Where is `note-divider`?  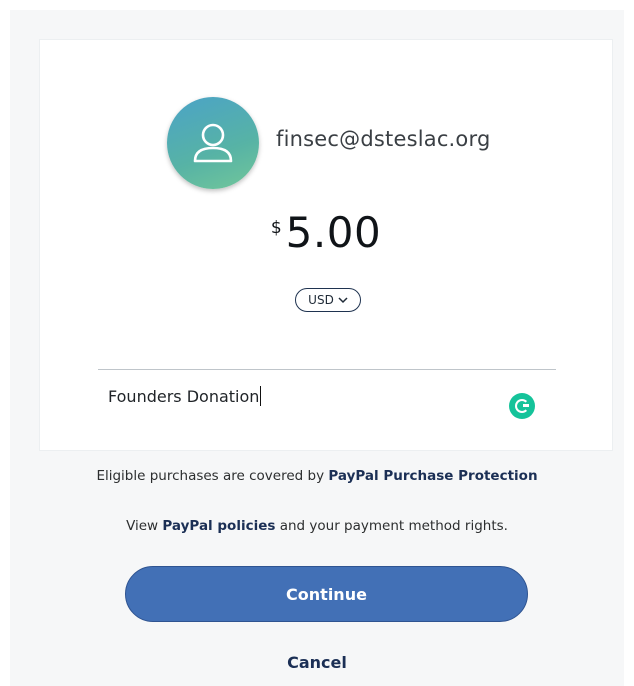 note-divider is located at coordinates (327, 369).